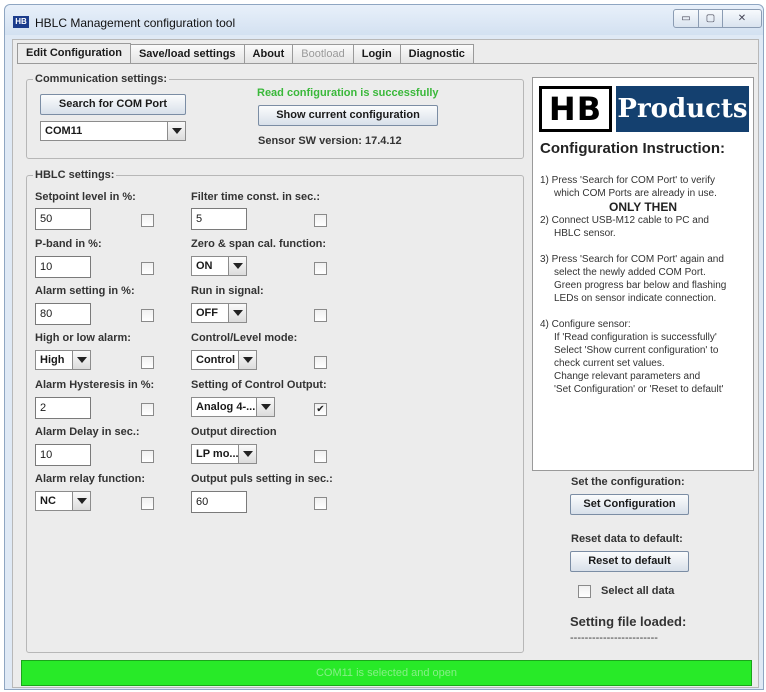 The image size is (766, 692). I want to click on instruction-step3-line4: LEDs on sensor indicate connection., so click(635, 298).